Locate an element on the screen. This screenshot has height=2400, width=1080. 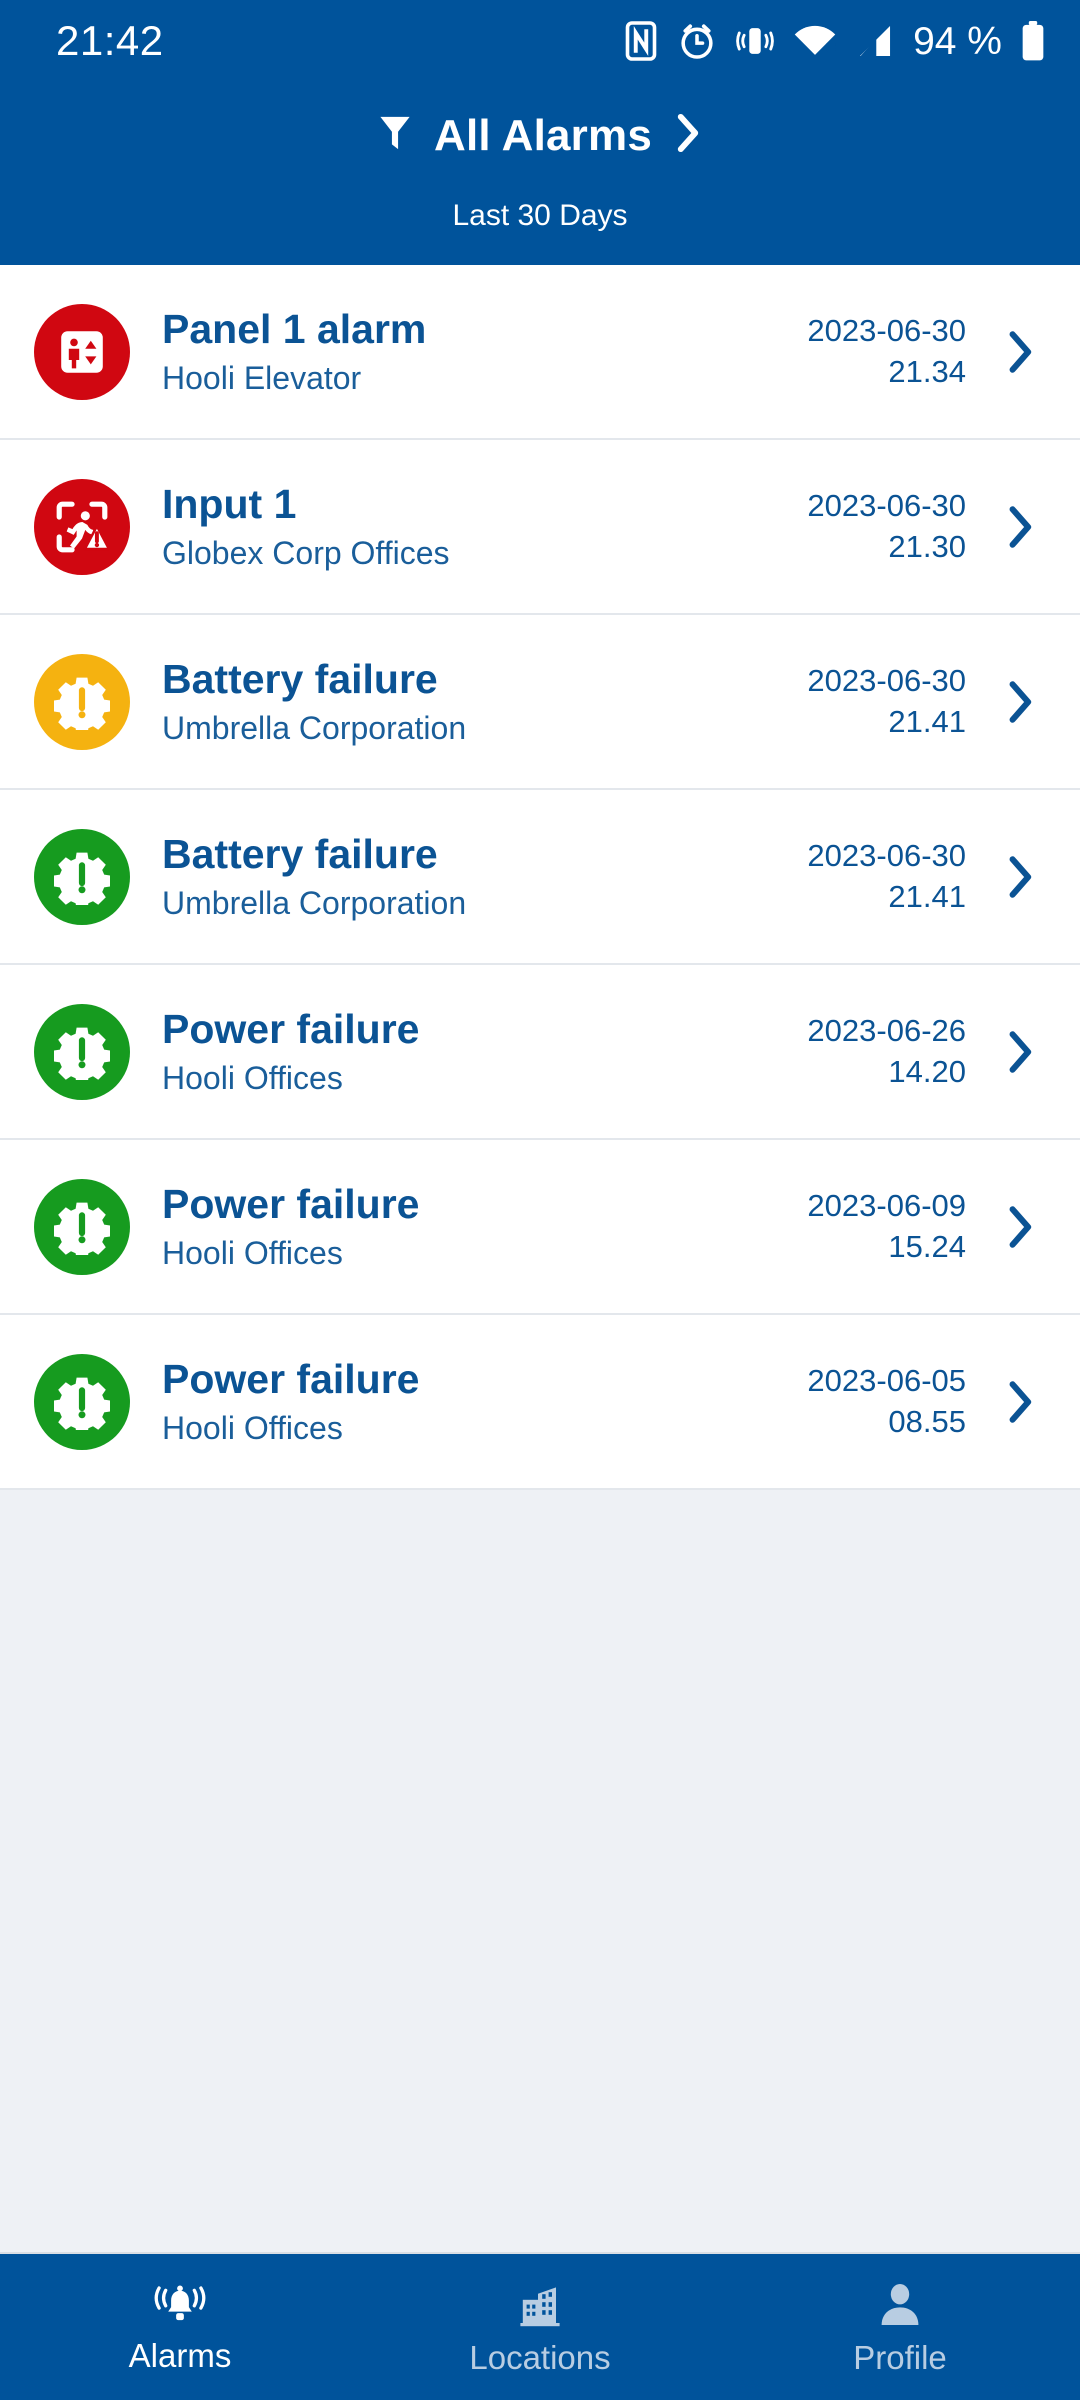
app-header: All Alarms Last 30 Days is located at coordinates (540, 173).